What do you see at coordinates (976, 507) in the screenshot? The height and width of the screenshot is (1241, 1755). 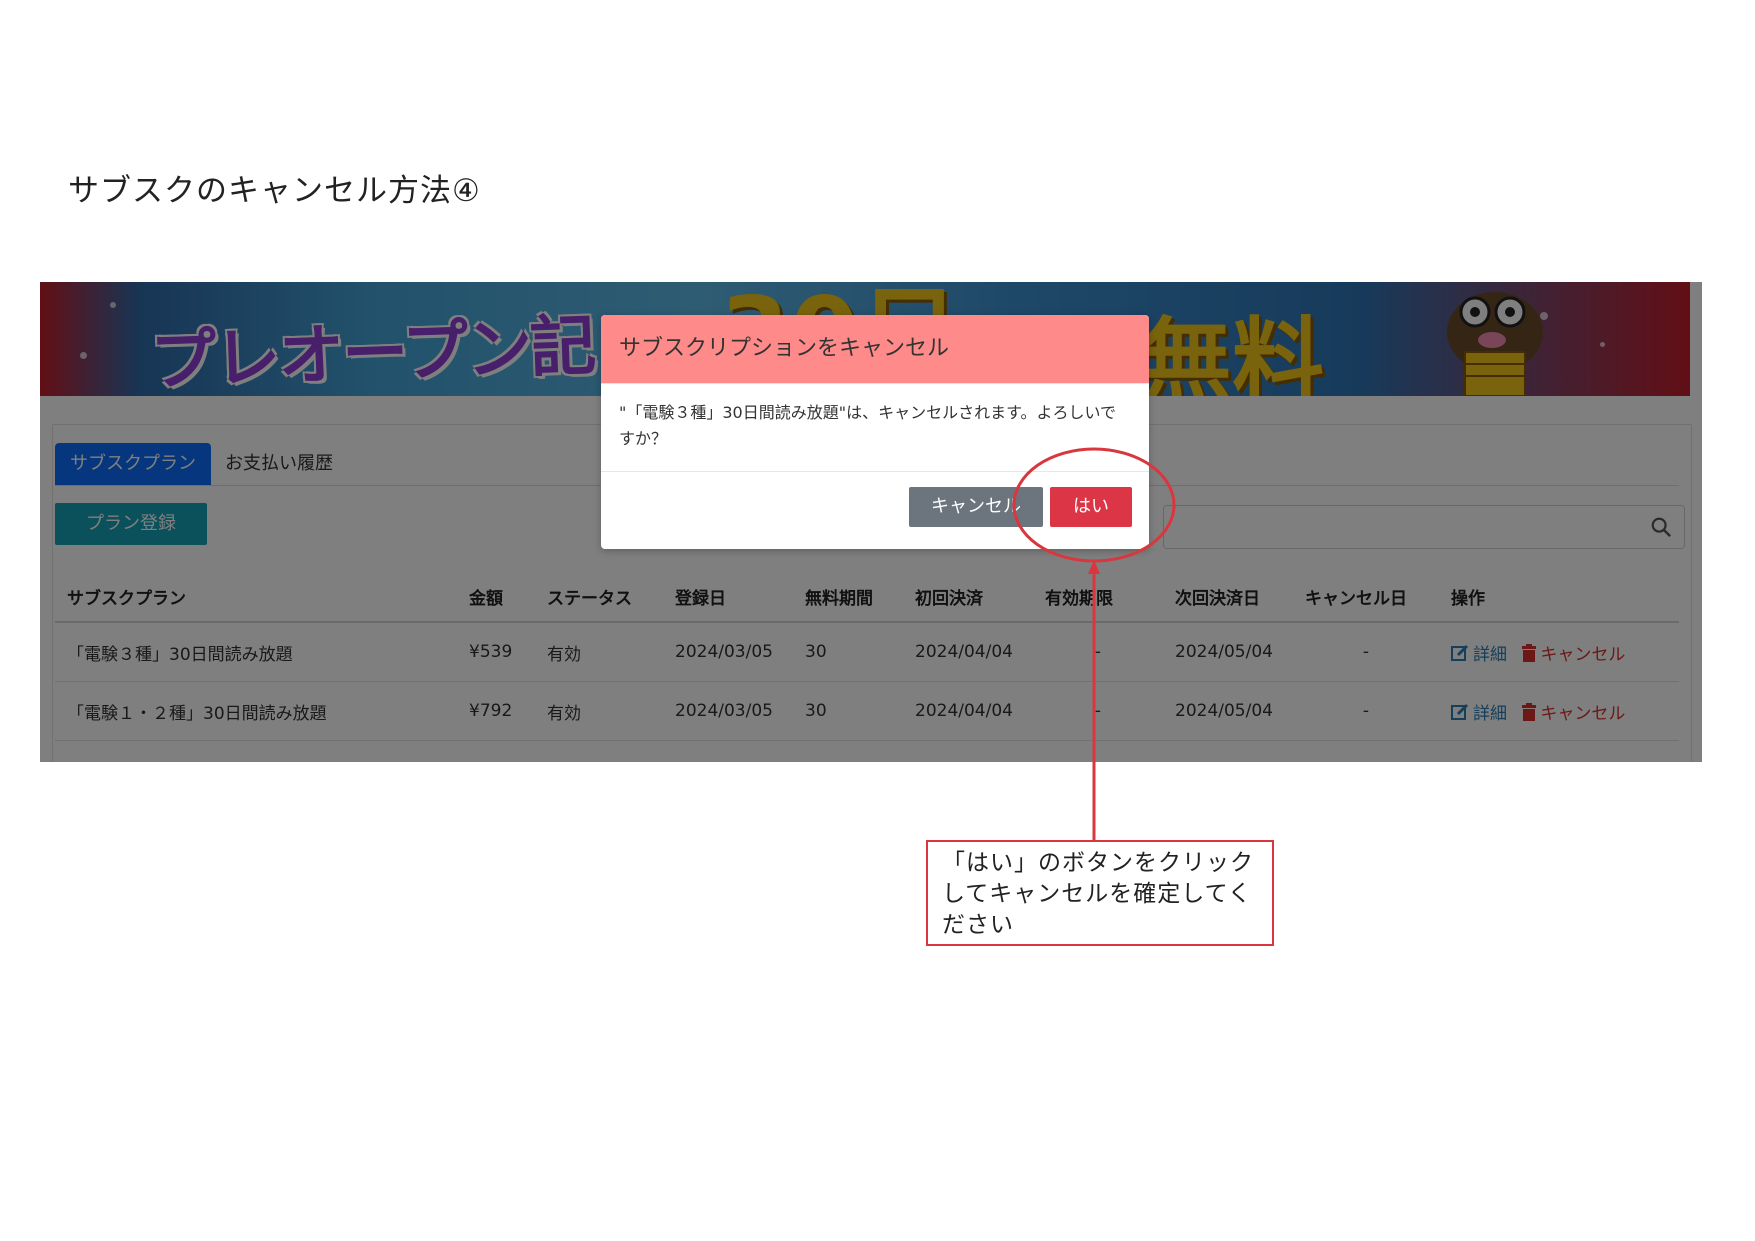 I see `dialog-cancel-button: キャンセル` at bounding box center [976, 507].